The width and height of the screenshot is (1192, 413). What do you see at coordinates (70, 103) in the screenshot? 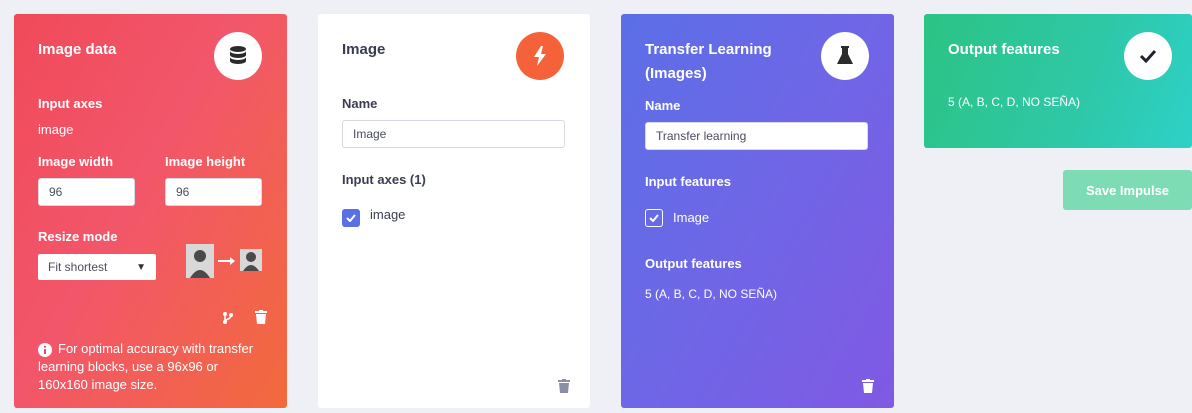
I see `input-axes-label: Input axes` at bounding box center [70, 103].